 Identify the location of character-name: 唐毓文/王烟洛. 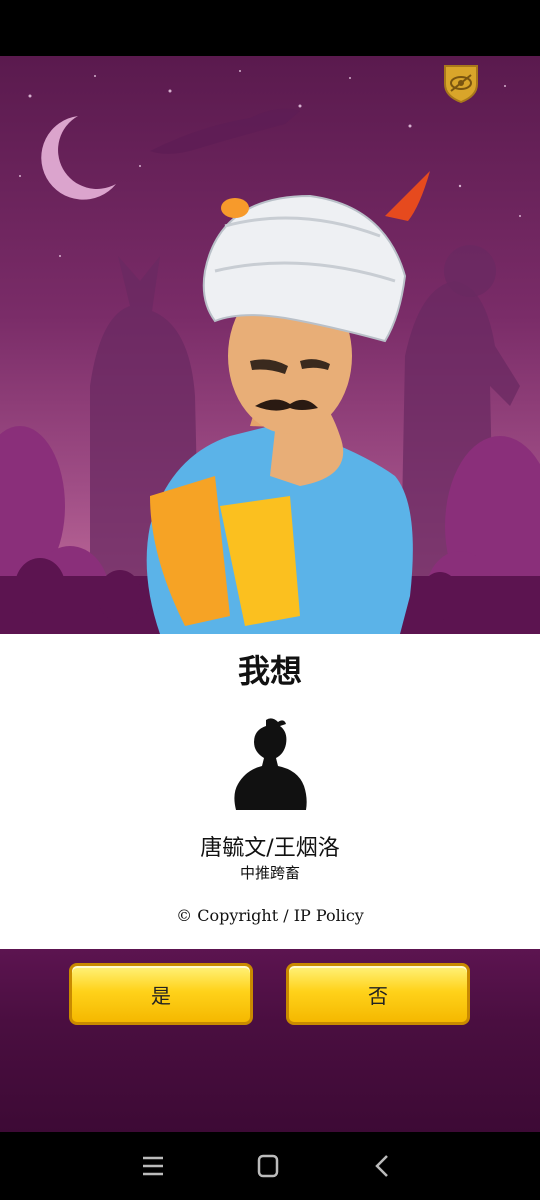
(270, 848).